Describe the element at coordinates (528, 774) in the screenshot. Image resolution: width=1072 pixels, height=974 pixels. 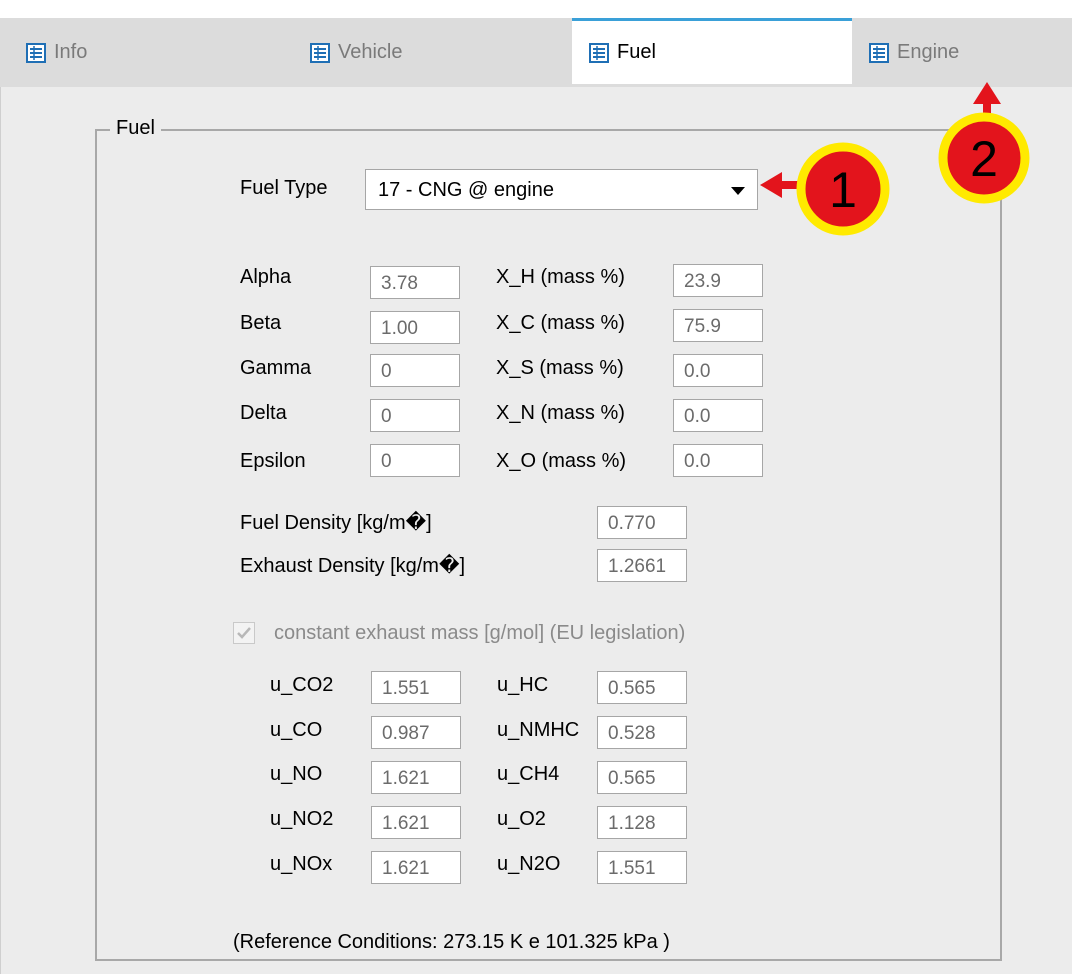
I see `u-ch4-label: u_CH4` at that location.